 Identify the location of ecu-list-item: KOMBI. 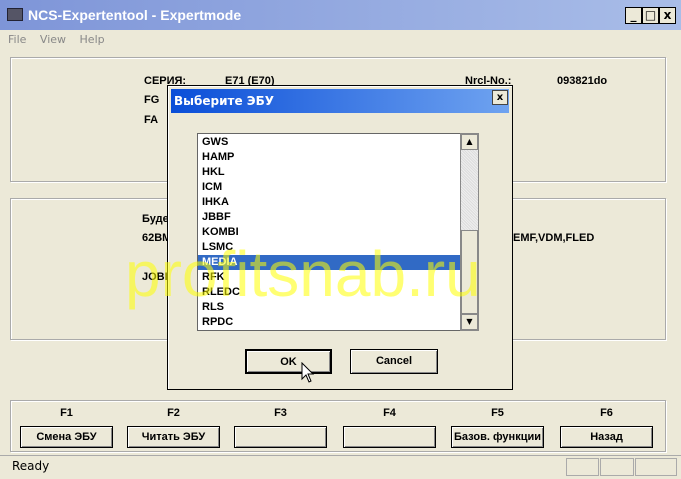
(338, 232).